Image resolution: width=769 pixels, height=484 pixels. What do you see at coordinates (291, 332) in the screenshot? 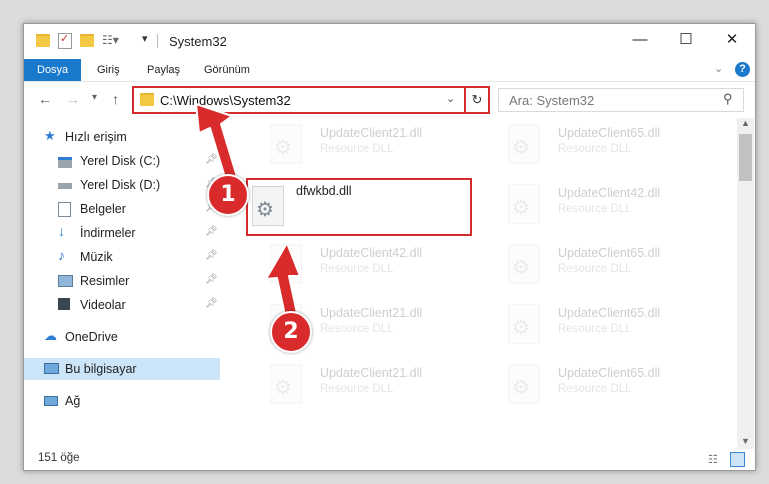
I see `step-2-badge: 2` at bounding box center [291, 332].